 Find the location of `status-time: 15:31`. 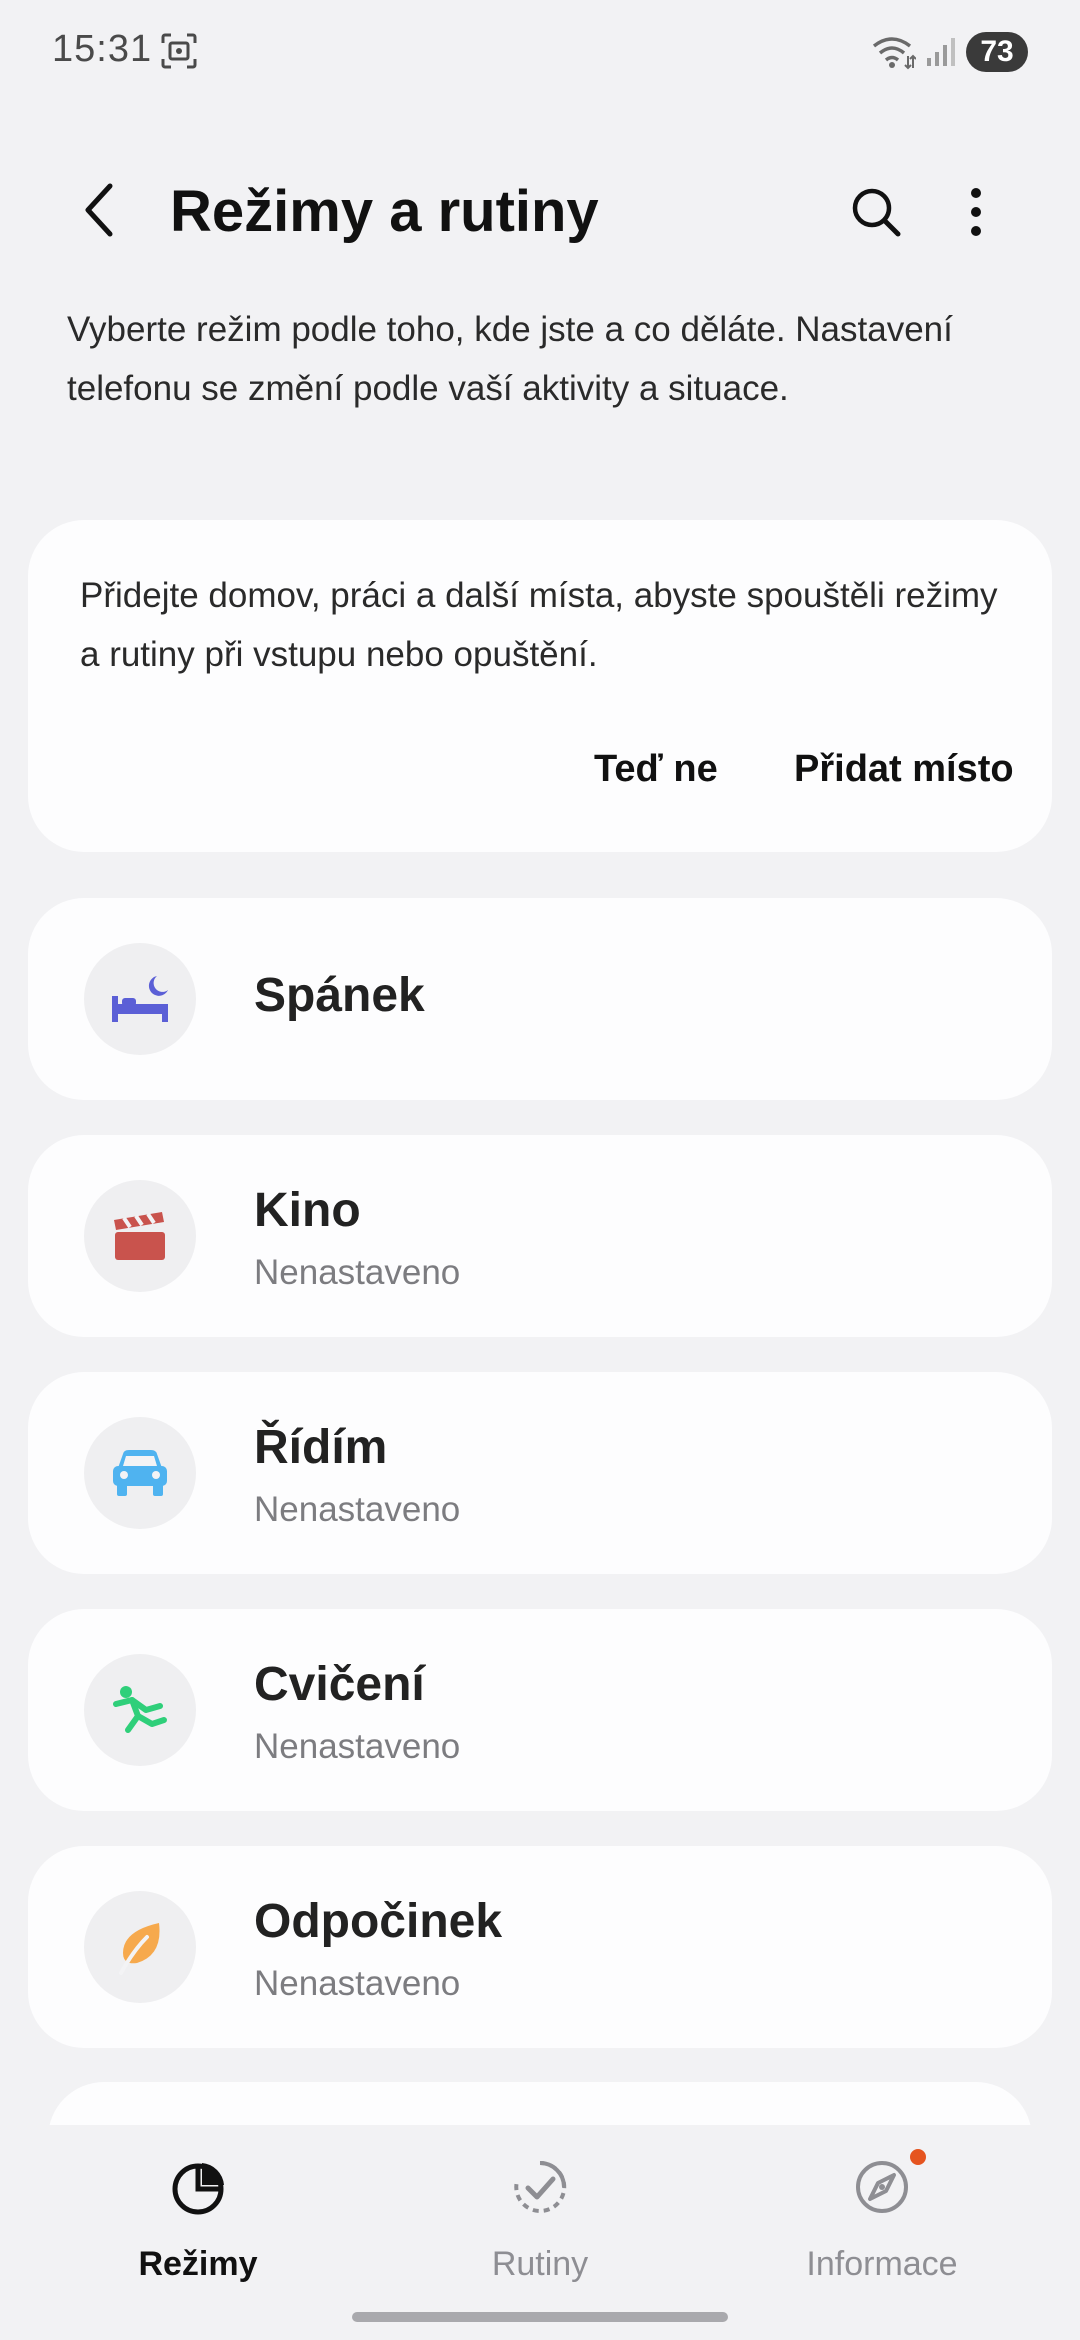

status-time: 15:31 is located at coordinates (102, 49).